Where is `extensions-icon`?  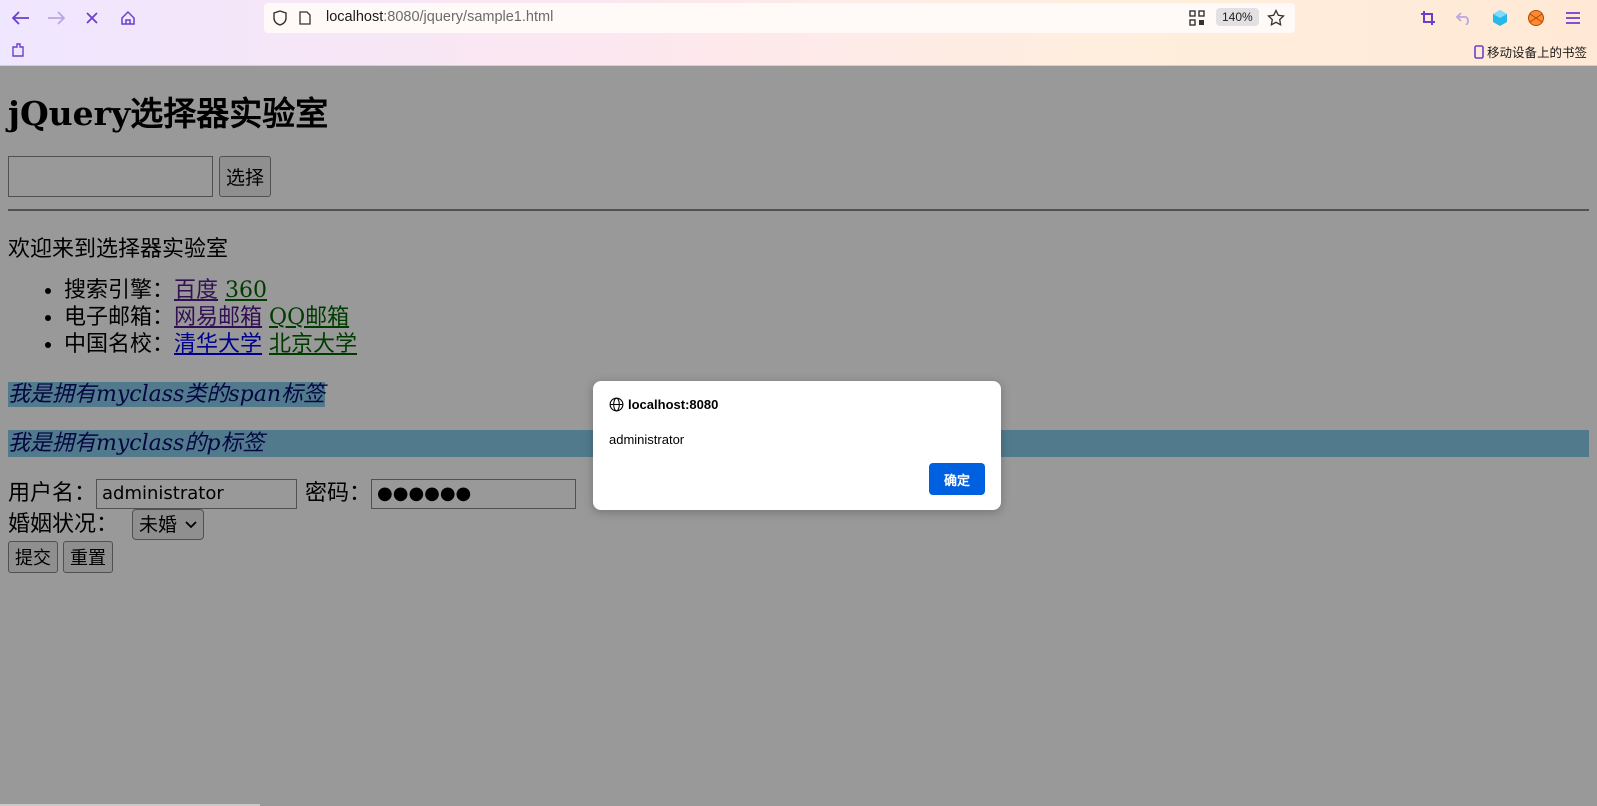 extensions-icon is located at coordinates (18, 50).